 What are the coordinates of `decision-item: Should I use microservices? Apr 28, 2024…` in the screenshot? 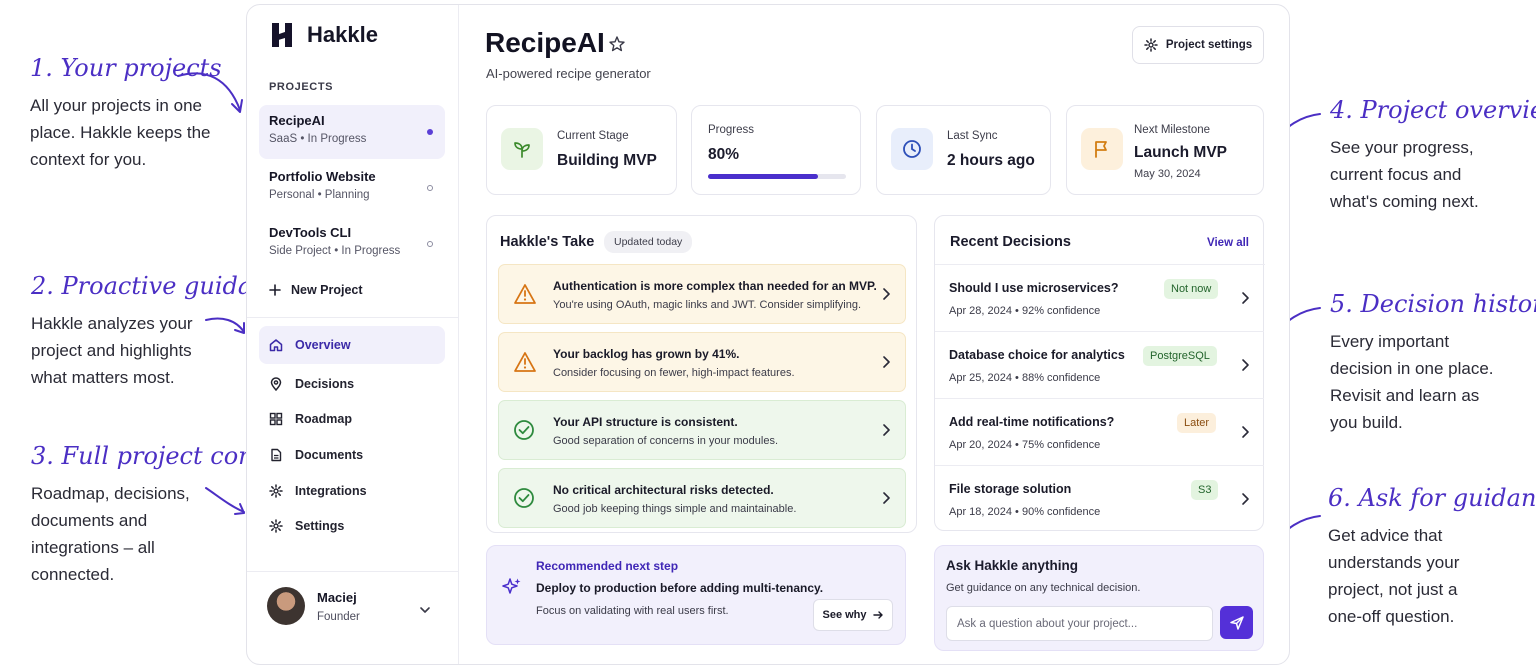 It's located at (1099, 298).